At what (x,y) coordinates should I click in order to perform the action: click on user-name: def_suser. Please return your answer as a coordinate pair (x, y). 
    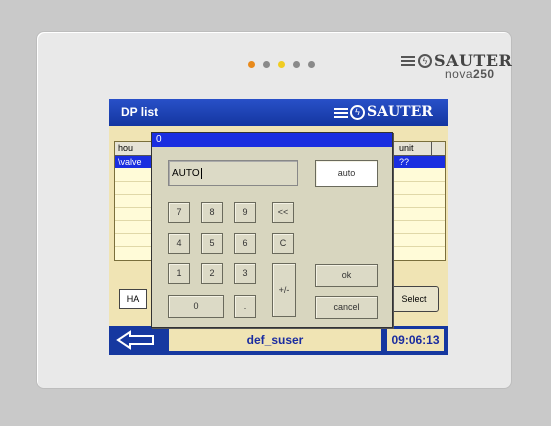
    Looking at the image, I should click on (275, 340).